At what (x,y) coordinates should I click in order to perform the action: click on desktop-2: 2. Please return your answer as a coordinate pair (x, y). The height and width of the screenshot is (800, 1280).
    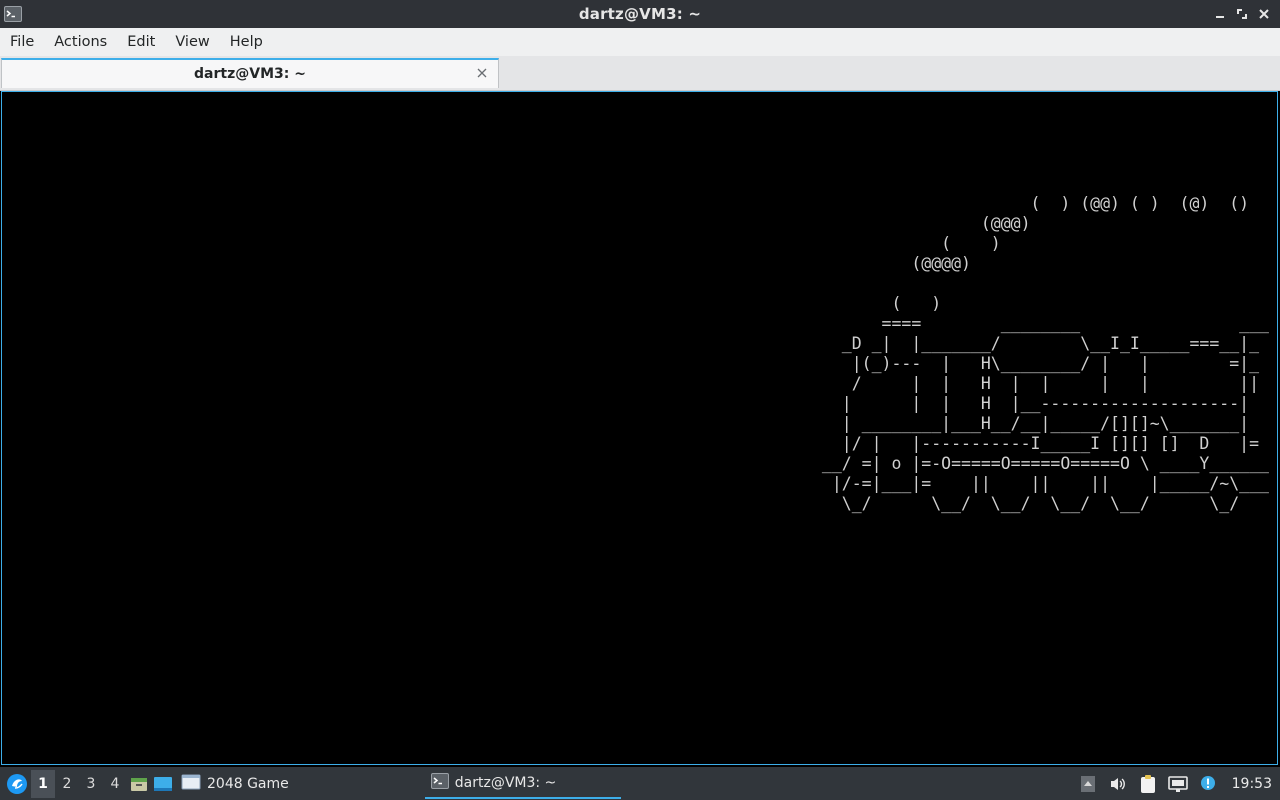
    Looking at the image, I should click on (67, 784).